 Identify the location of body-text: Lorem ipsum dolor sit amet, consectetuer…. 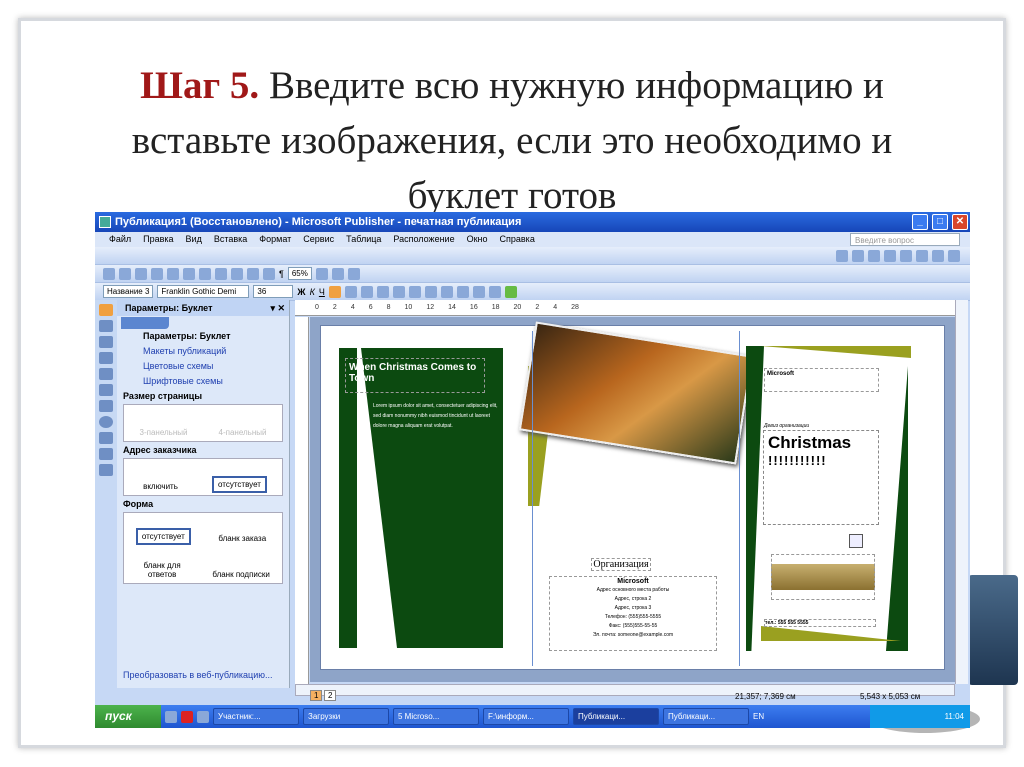
(436, 416).